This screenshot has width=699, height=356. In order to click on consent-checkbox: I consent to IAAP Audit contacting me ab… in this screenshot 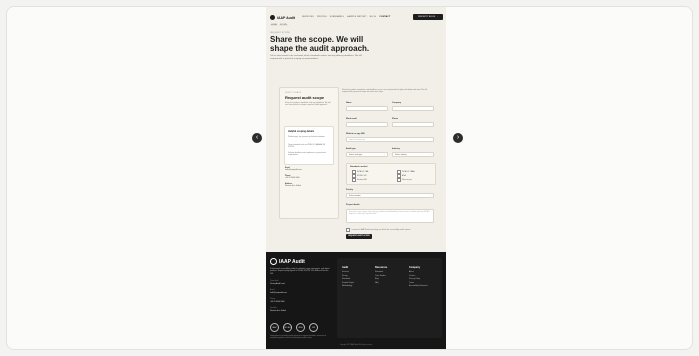, I will do `click(378, 230)`.